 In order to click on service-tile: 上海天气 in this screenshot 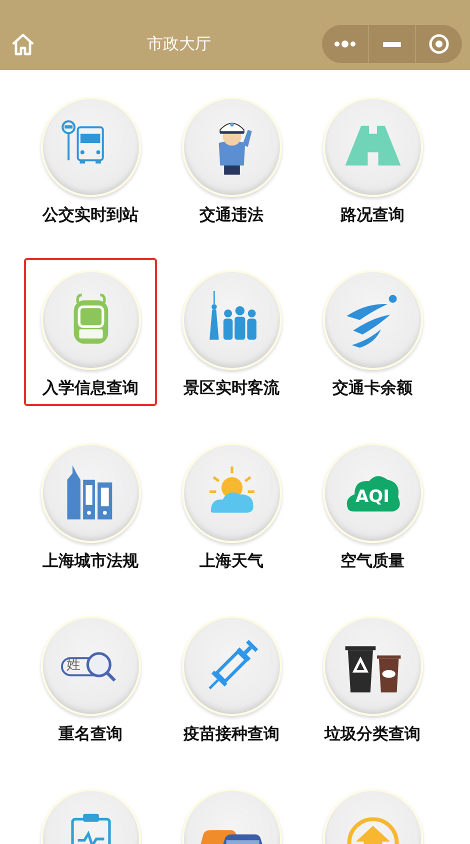, I will do `click(231, 505)`.